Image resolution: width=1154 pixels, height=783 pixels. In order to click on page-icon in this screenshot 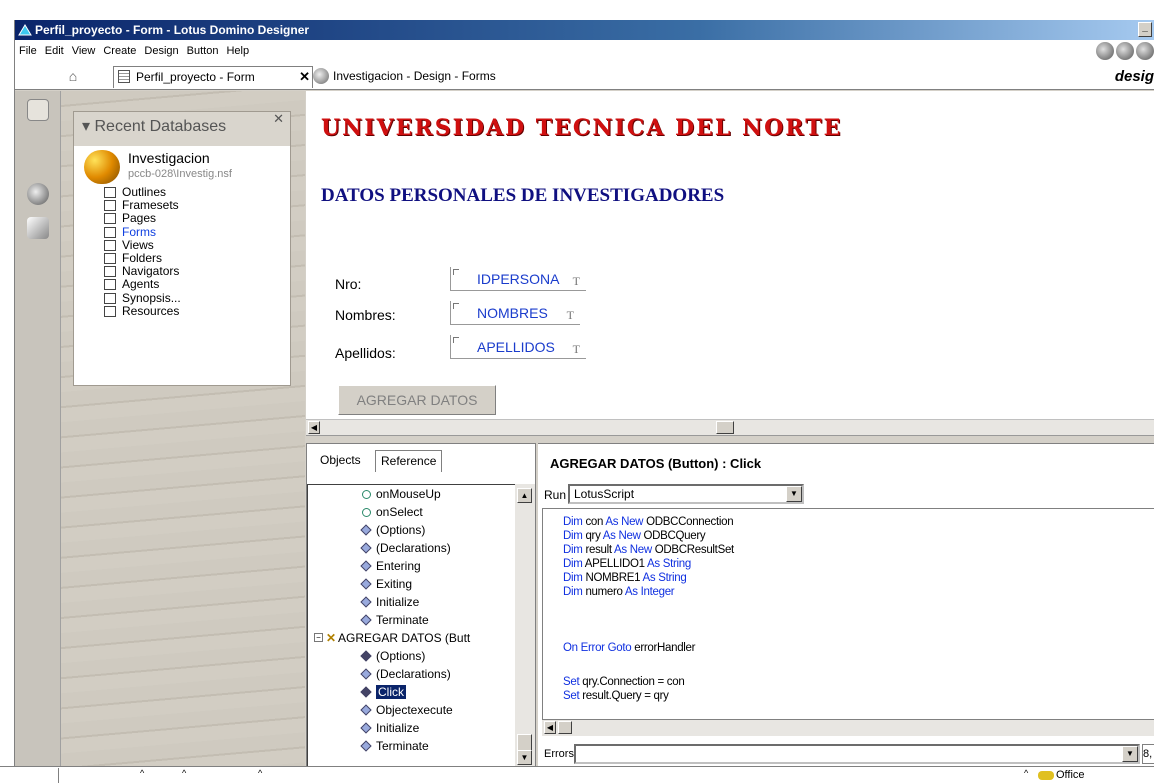, I will do `click(110, 219)`.